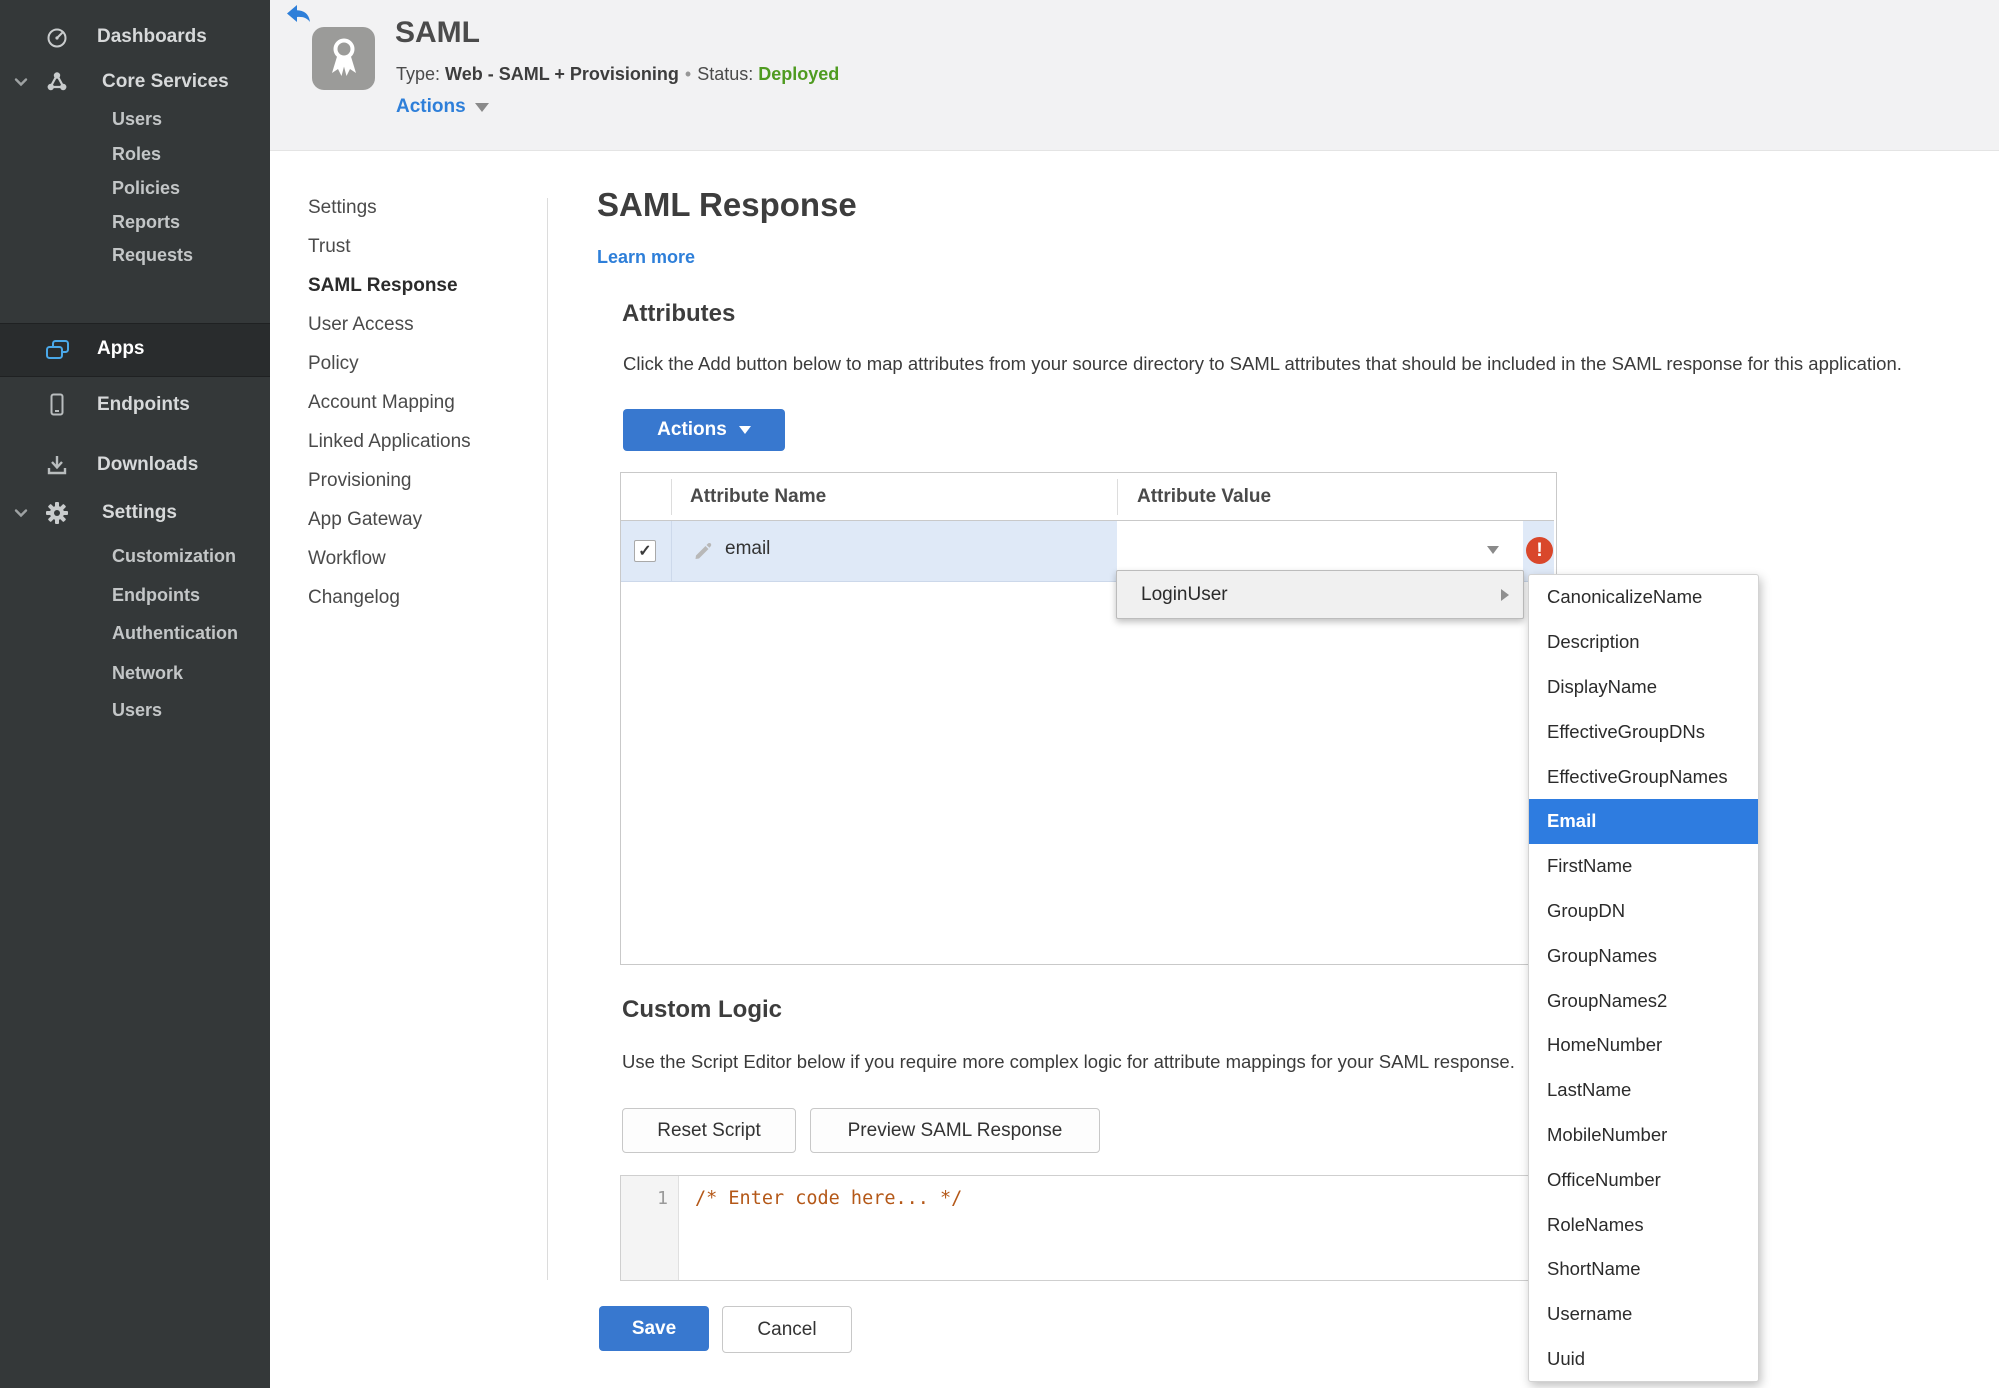 The height and width of the screenshot is (1388, 1999). What do you see at coordinates (748, 548) in the screenshot?
I see `attribute-name-cell: email` at bounding box center [748, 548].